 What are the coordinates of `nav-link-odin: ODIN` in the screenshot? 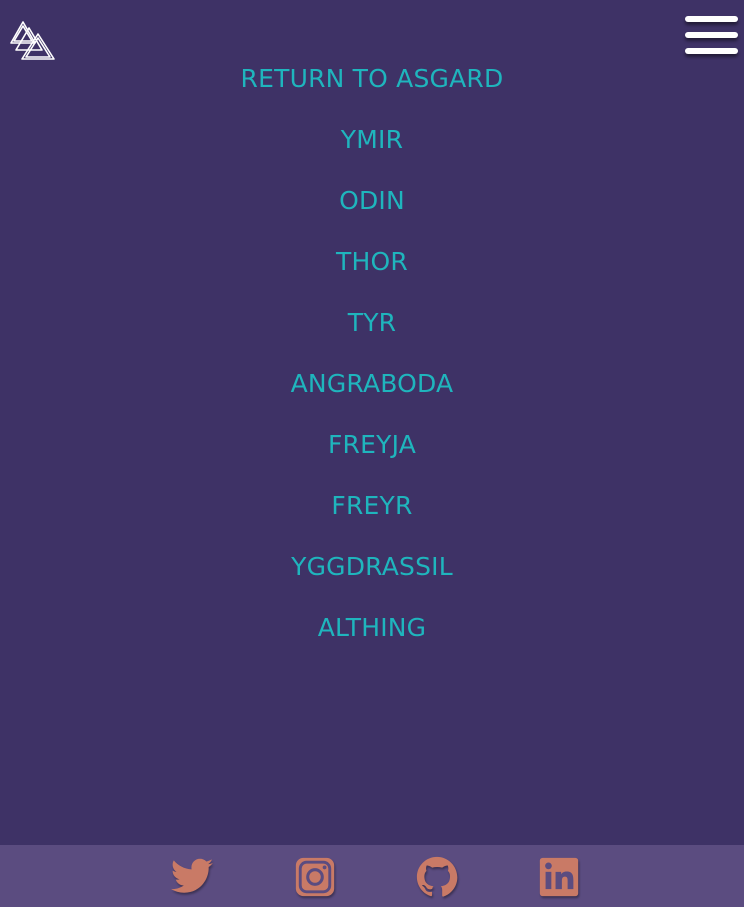 It's located at (372, 200).